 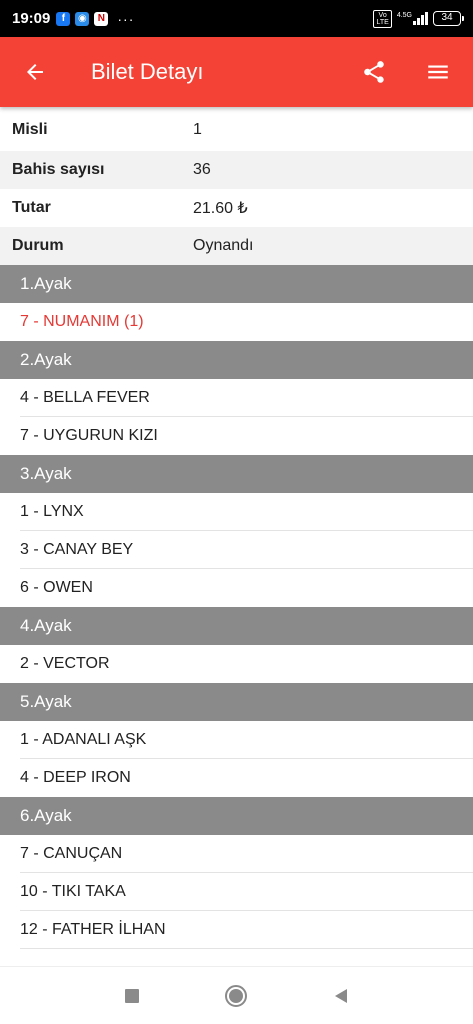 I want to click on system-nav-bar, so click(x=236, y=995).